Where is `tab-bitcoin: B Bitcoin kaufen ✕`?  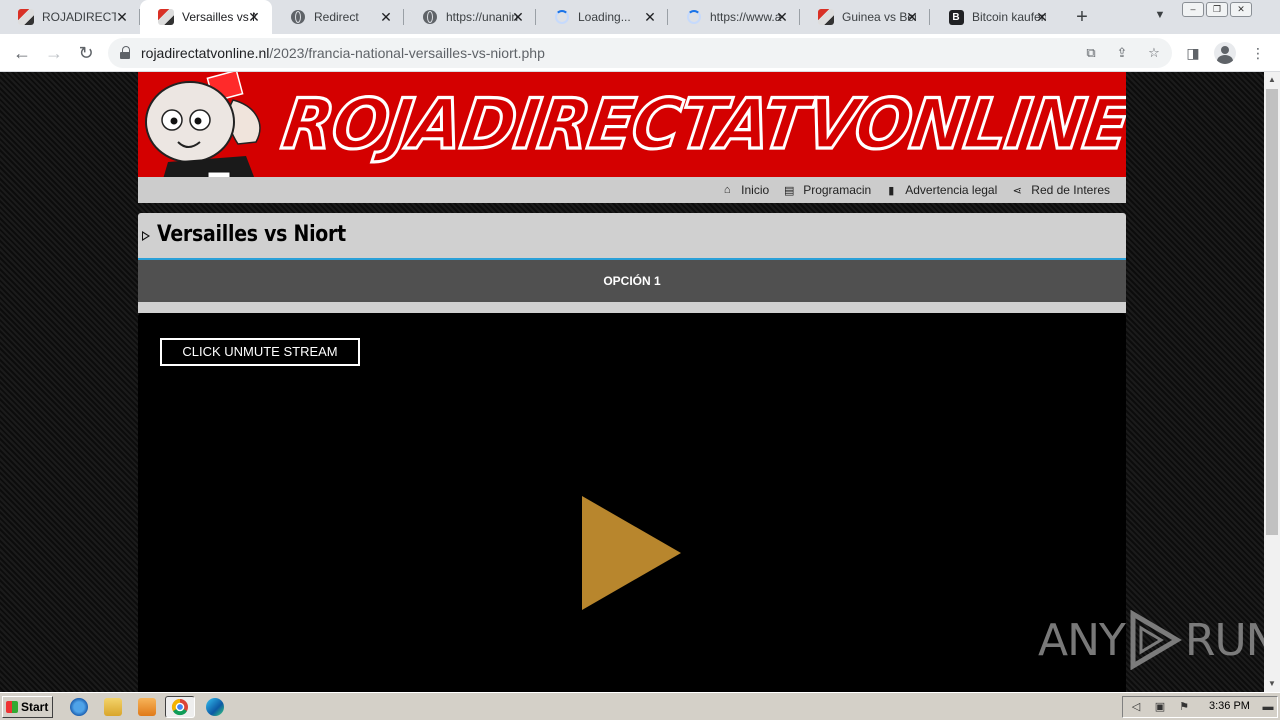
tab-bitcoin: B Bitcoin kaufen ✕ is located at coordinates (995, 17).